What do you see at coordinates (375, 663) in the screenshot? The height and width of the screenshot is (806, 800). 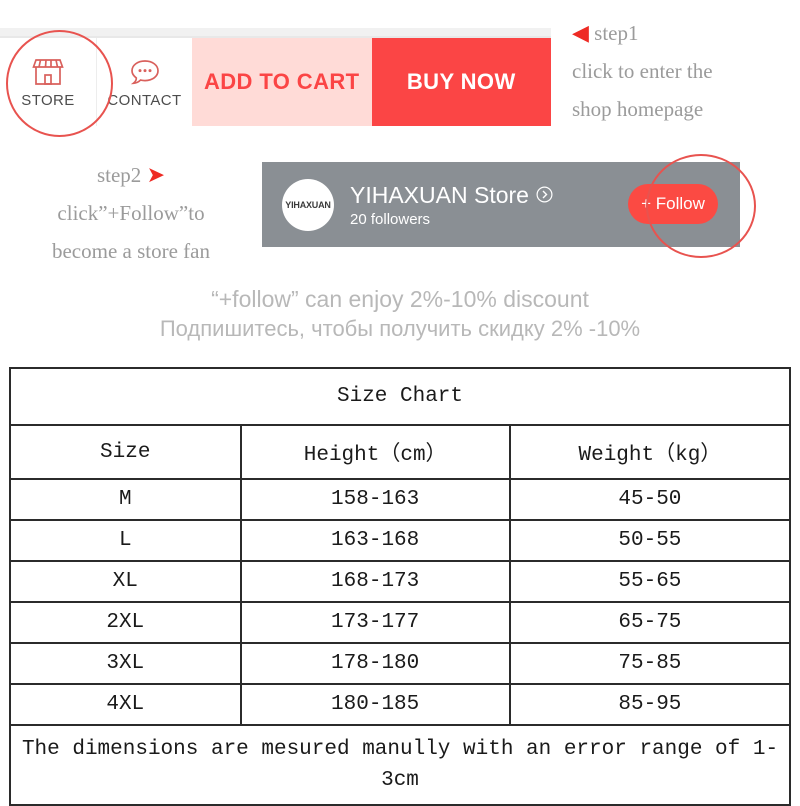 I see `cell-height: 178-180` at bounding box center [375, 663].